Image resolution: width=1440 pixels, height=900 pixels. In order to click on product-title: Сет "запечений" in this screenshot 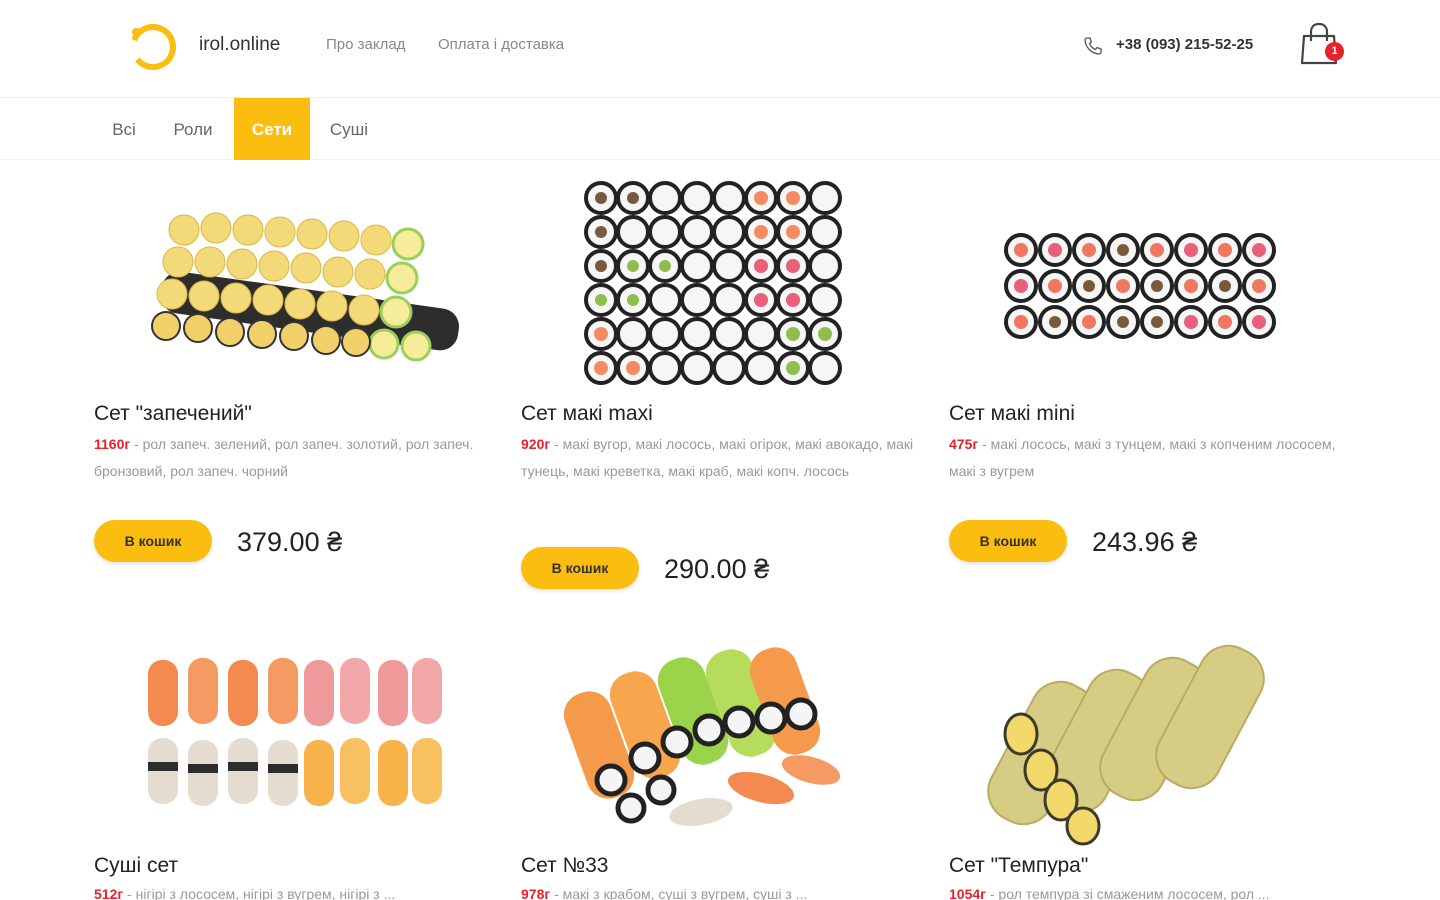, I will do `click(173, 414)`.